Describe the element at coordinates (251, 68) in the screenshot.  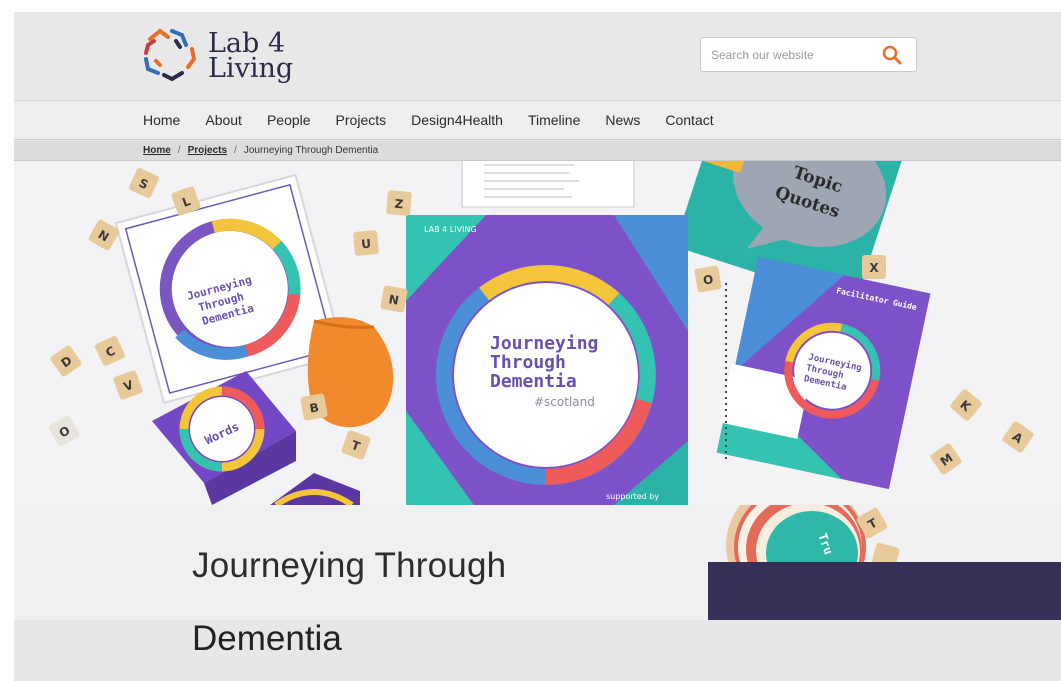
I see `logo-line-2: Living` at that location.